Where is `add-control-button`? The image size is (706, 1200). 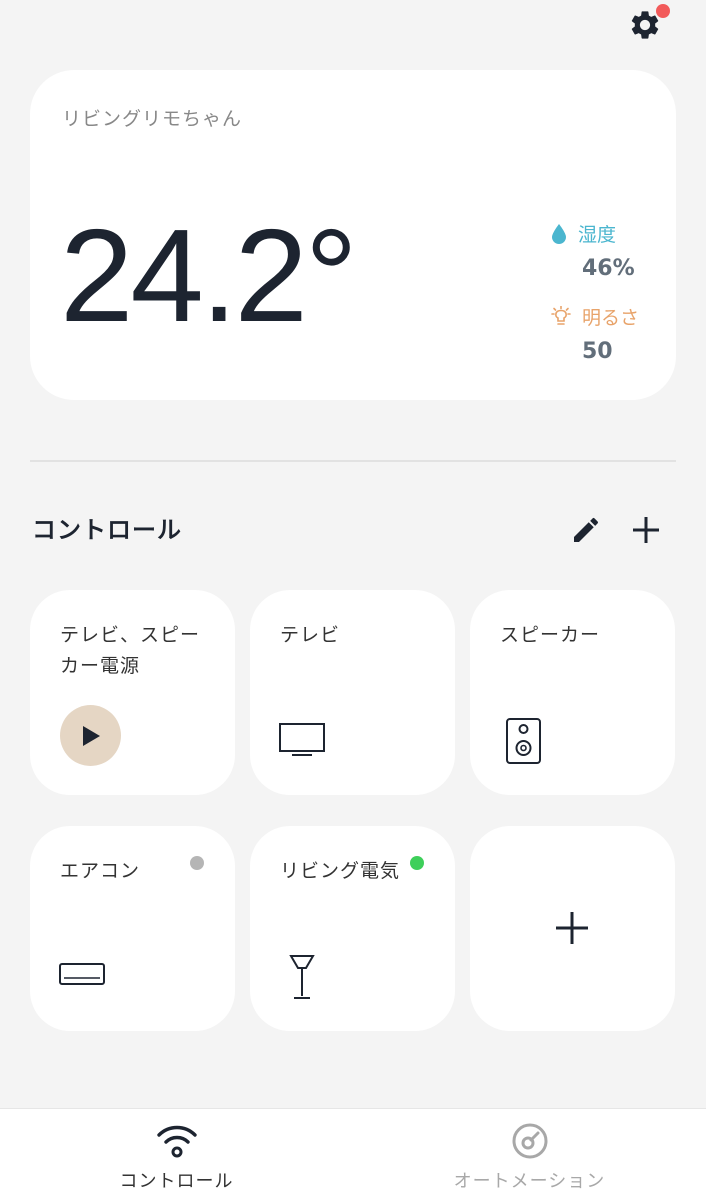 add-control-button is located at coordinates (646, 530).